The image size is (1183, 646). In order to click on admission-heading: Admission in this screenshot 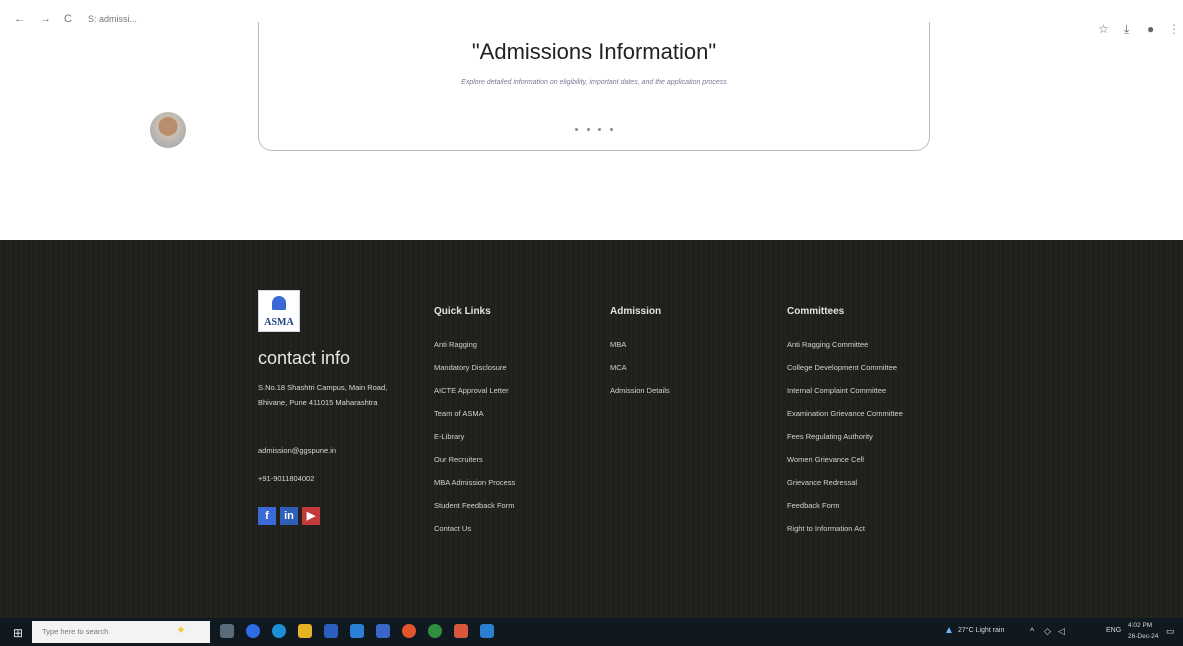, I will do `click(636, 311)`.